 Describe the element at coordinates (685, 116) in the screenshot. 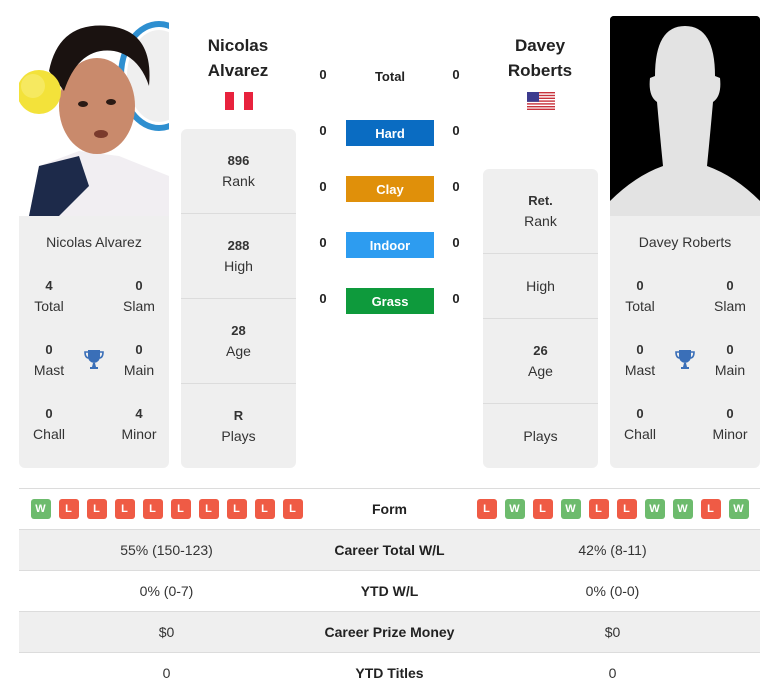

I see `player2-photo-placeholder` at that location.